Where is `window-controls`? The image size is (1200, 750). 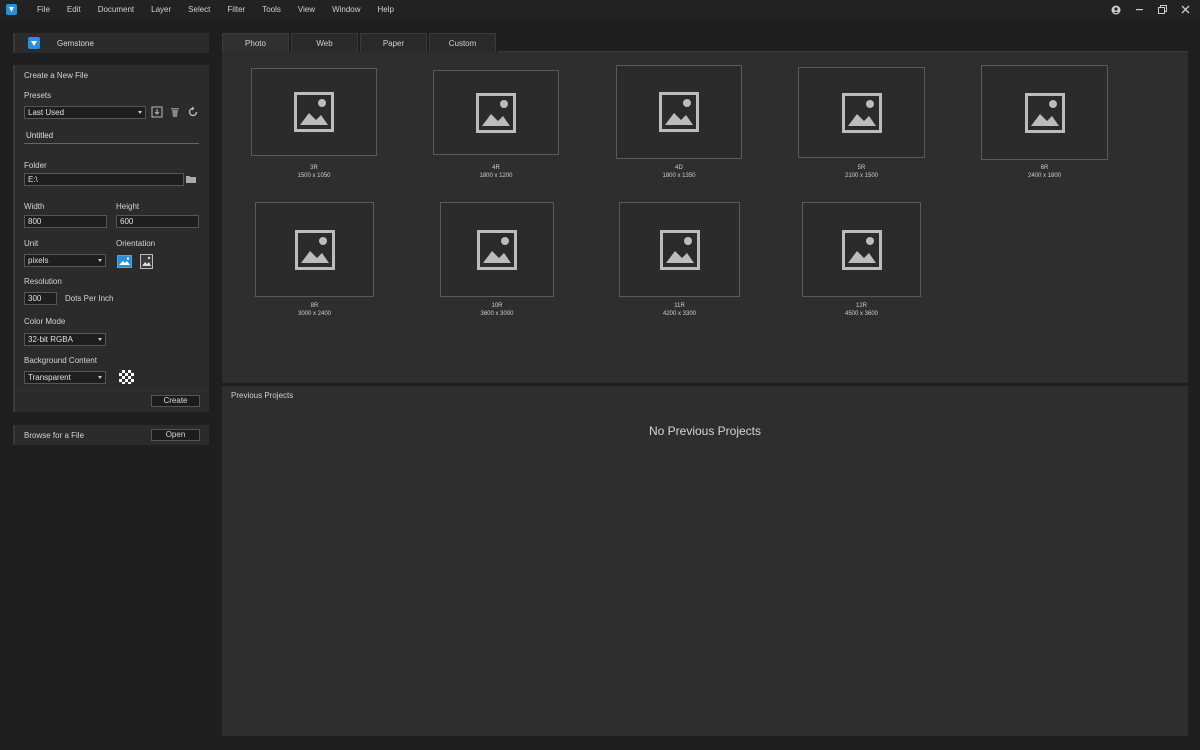
window-controls is located at coordinates (1150, 9).